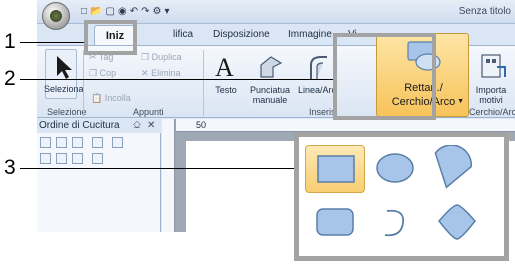  What do you see at coordinates (183, 34) in the screenshot?
I see `tab-modify: lifica` at bounding box center [183, 34].